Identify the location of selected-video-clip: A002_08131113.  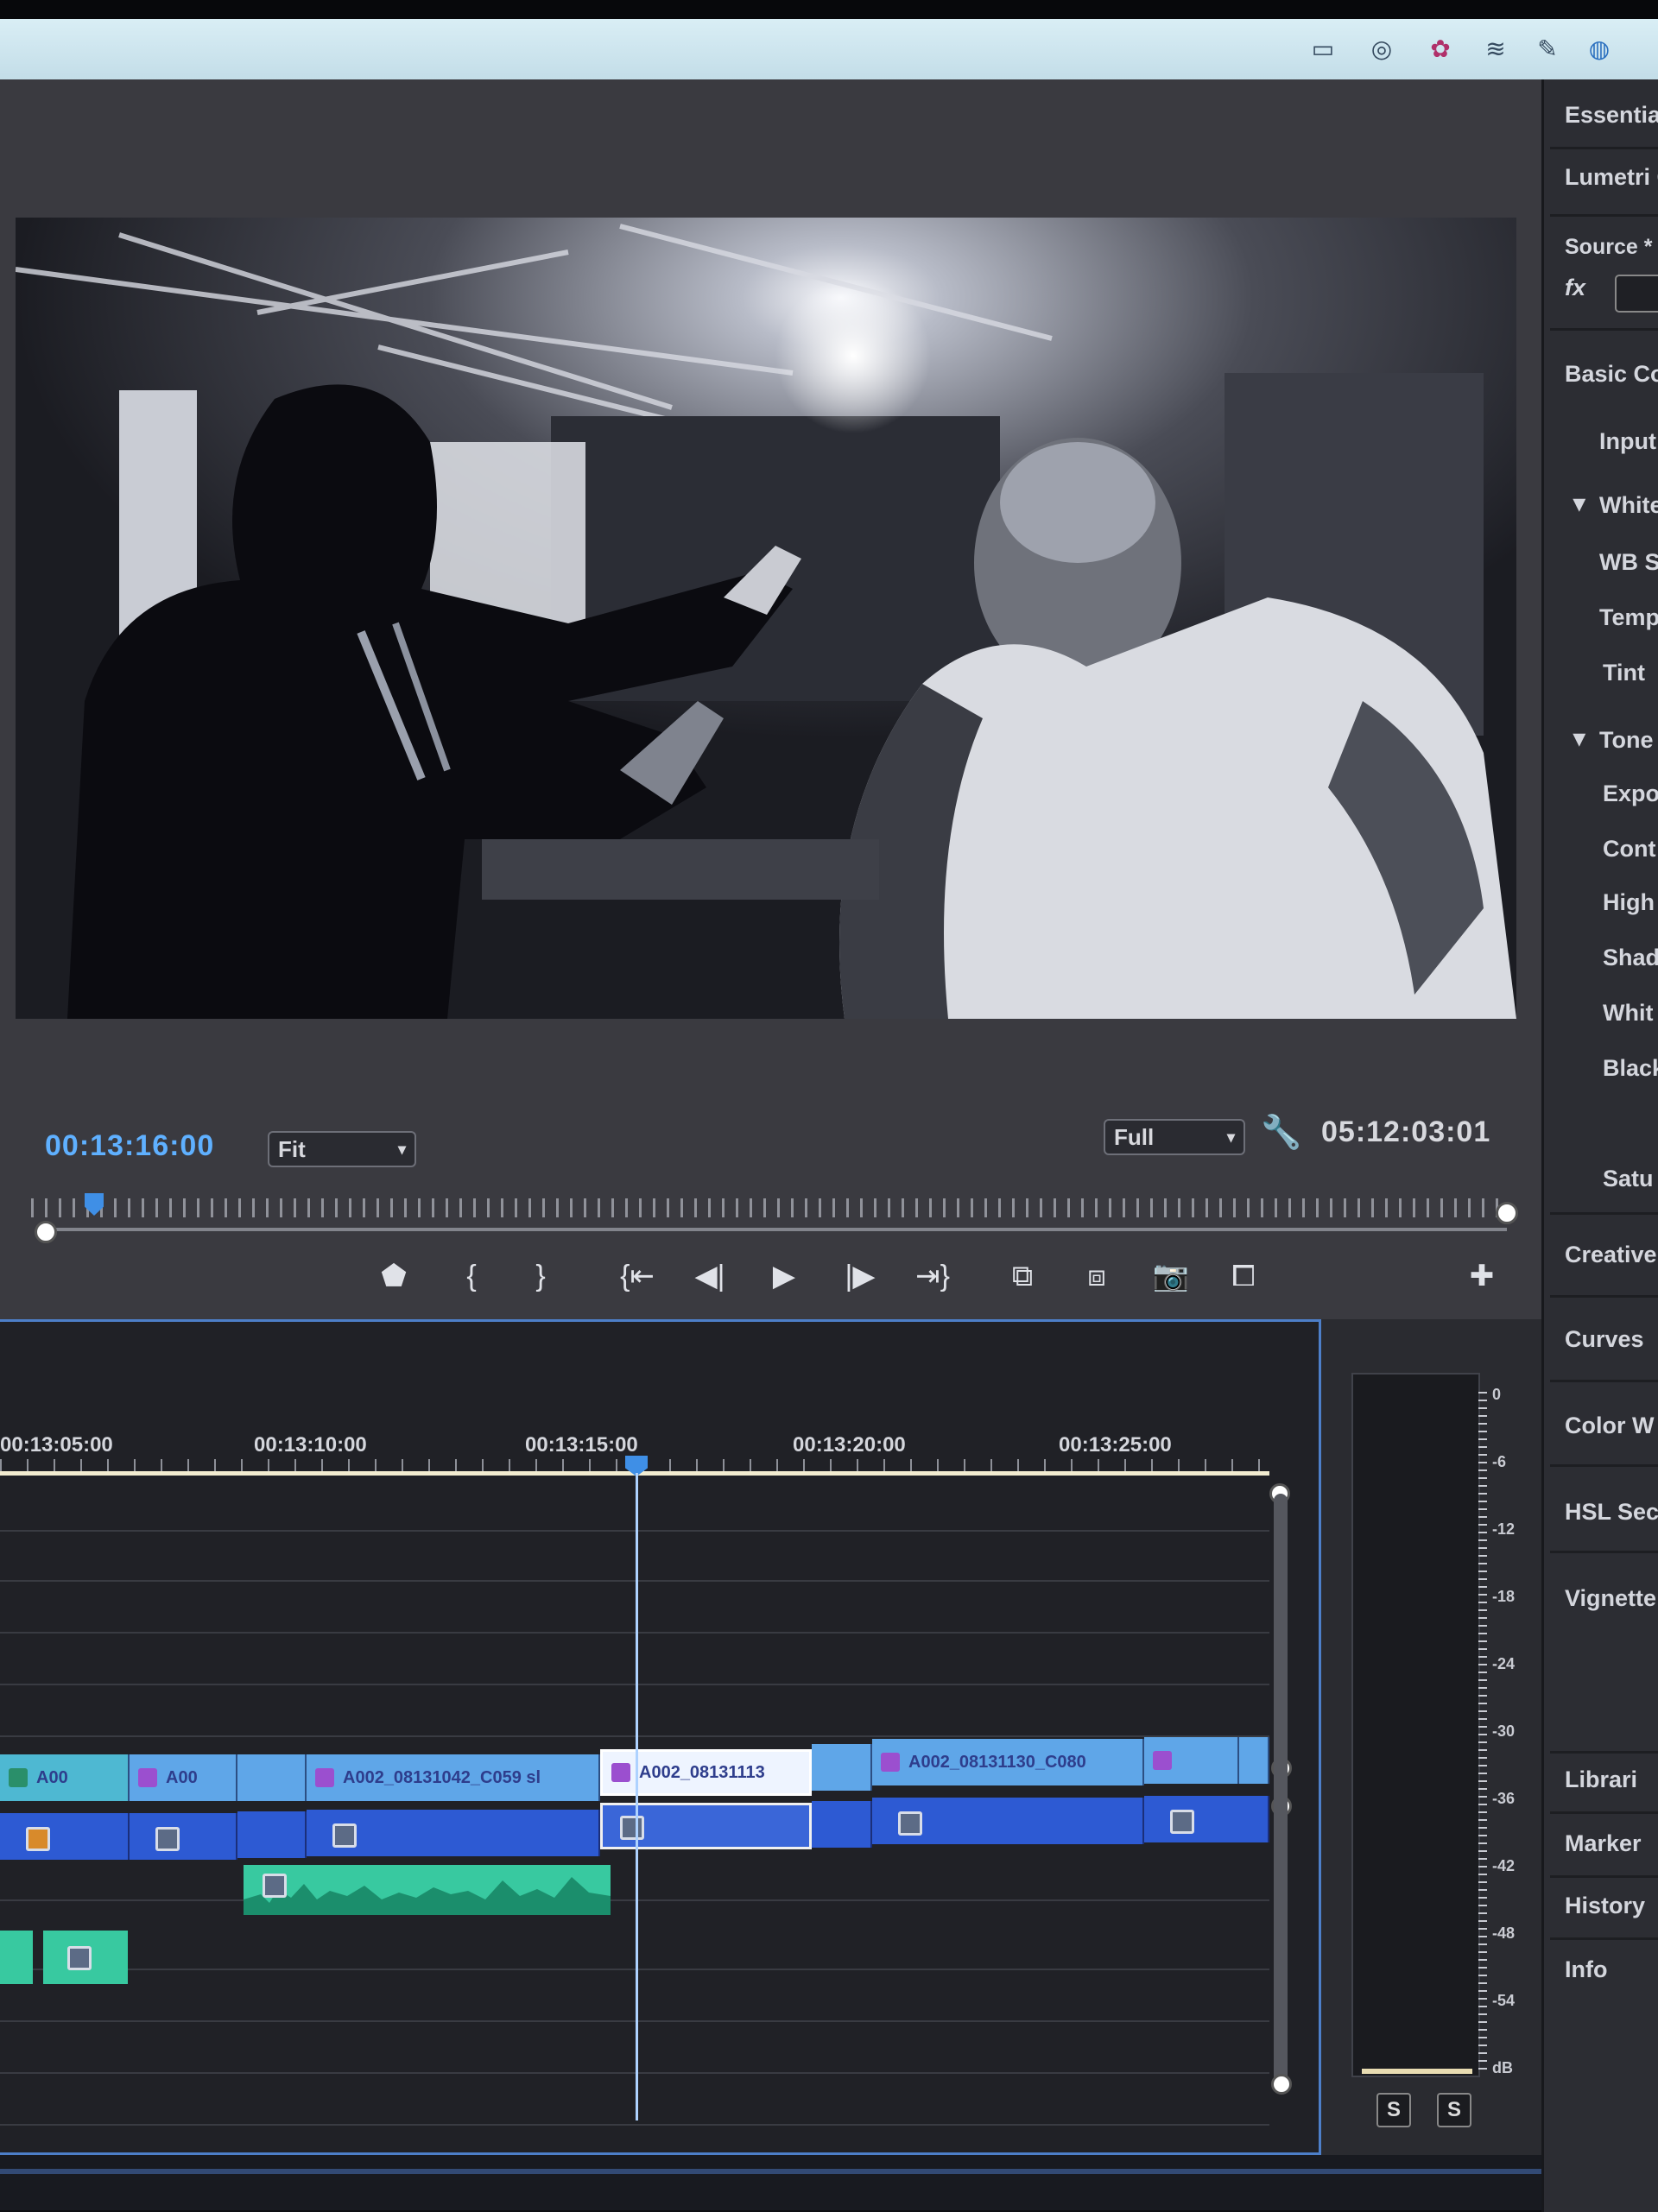
(706, 1772).